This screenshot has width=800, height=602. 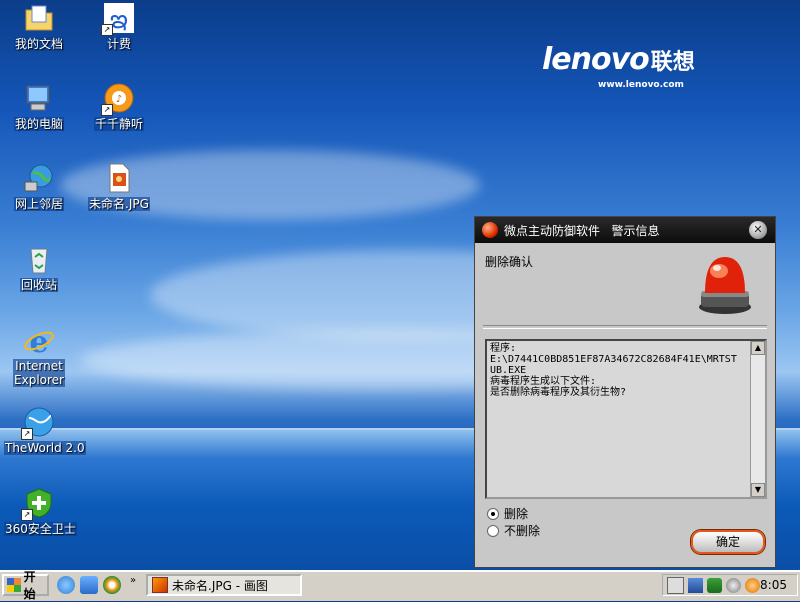 I want to click on option-do-not-delete: 不删除, so click(x=513, y=530).